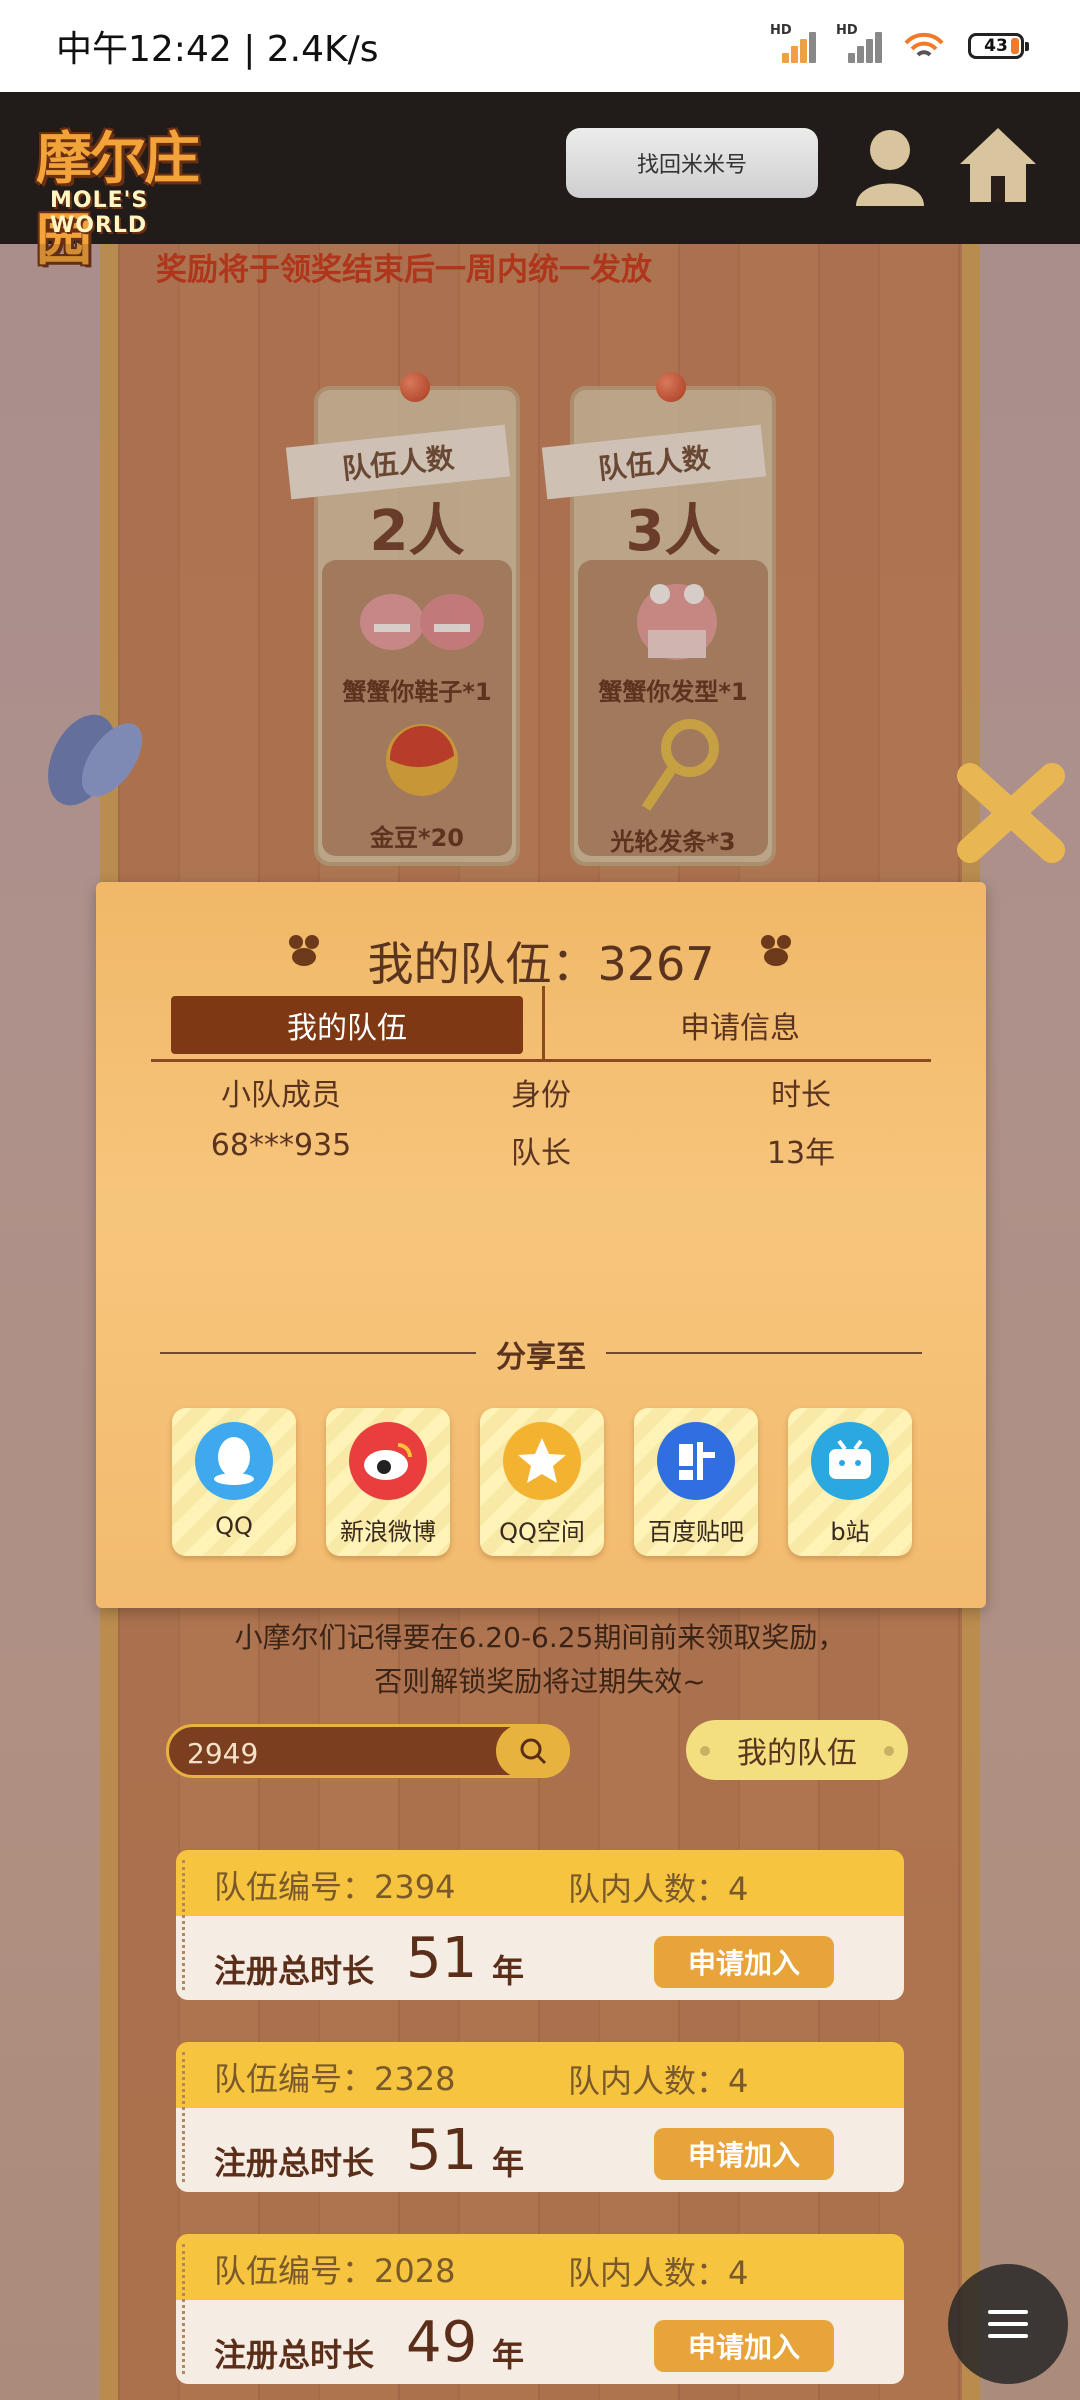 The width and height of the screenshot is (1080, 2400). Describe the element at coordinates (99, 213) in the screenshot. I see `logo-subtext: MOLE'S WORLD` at that location.